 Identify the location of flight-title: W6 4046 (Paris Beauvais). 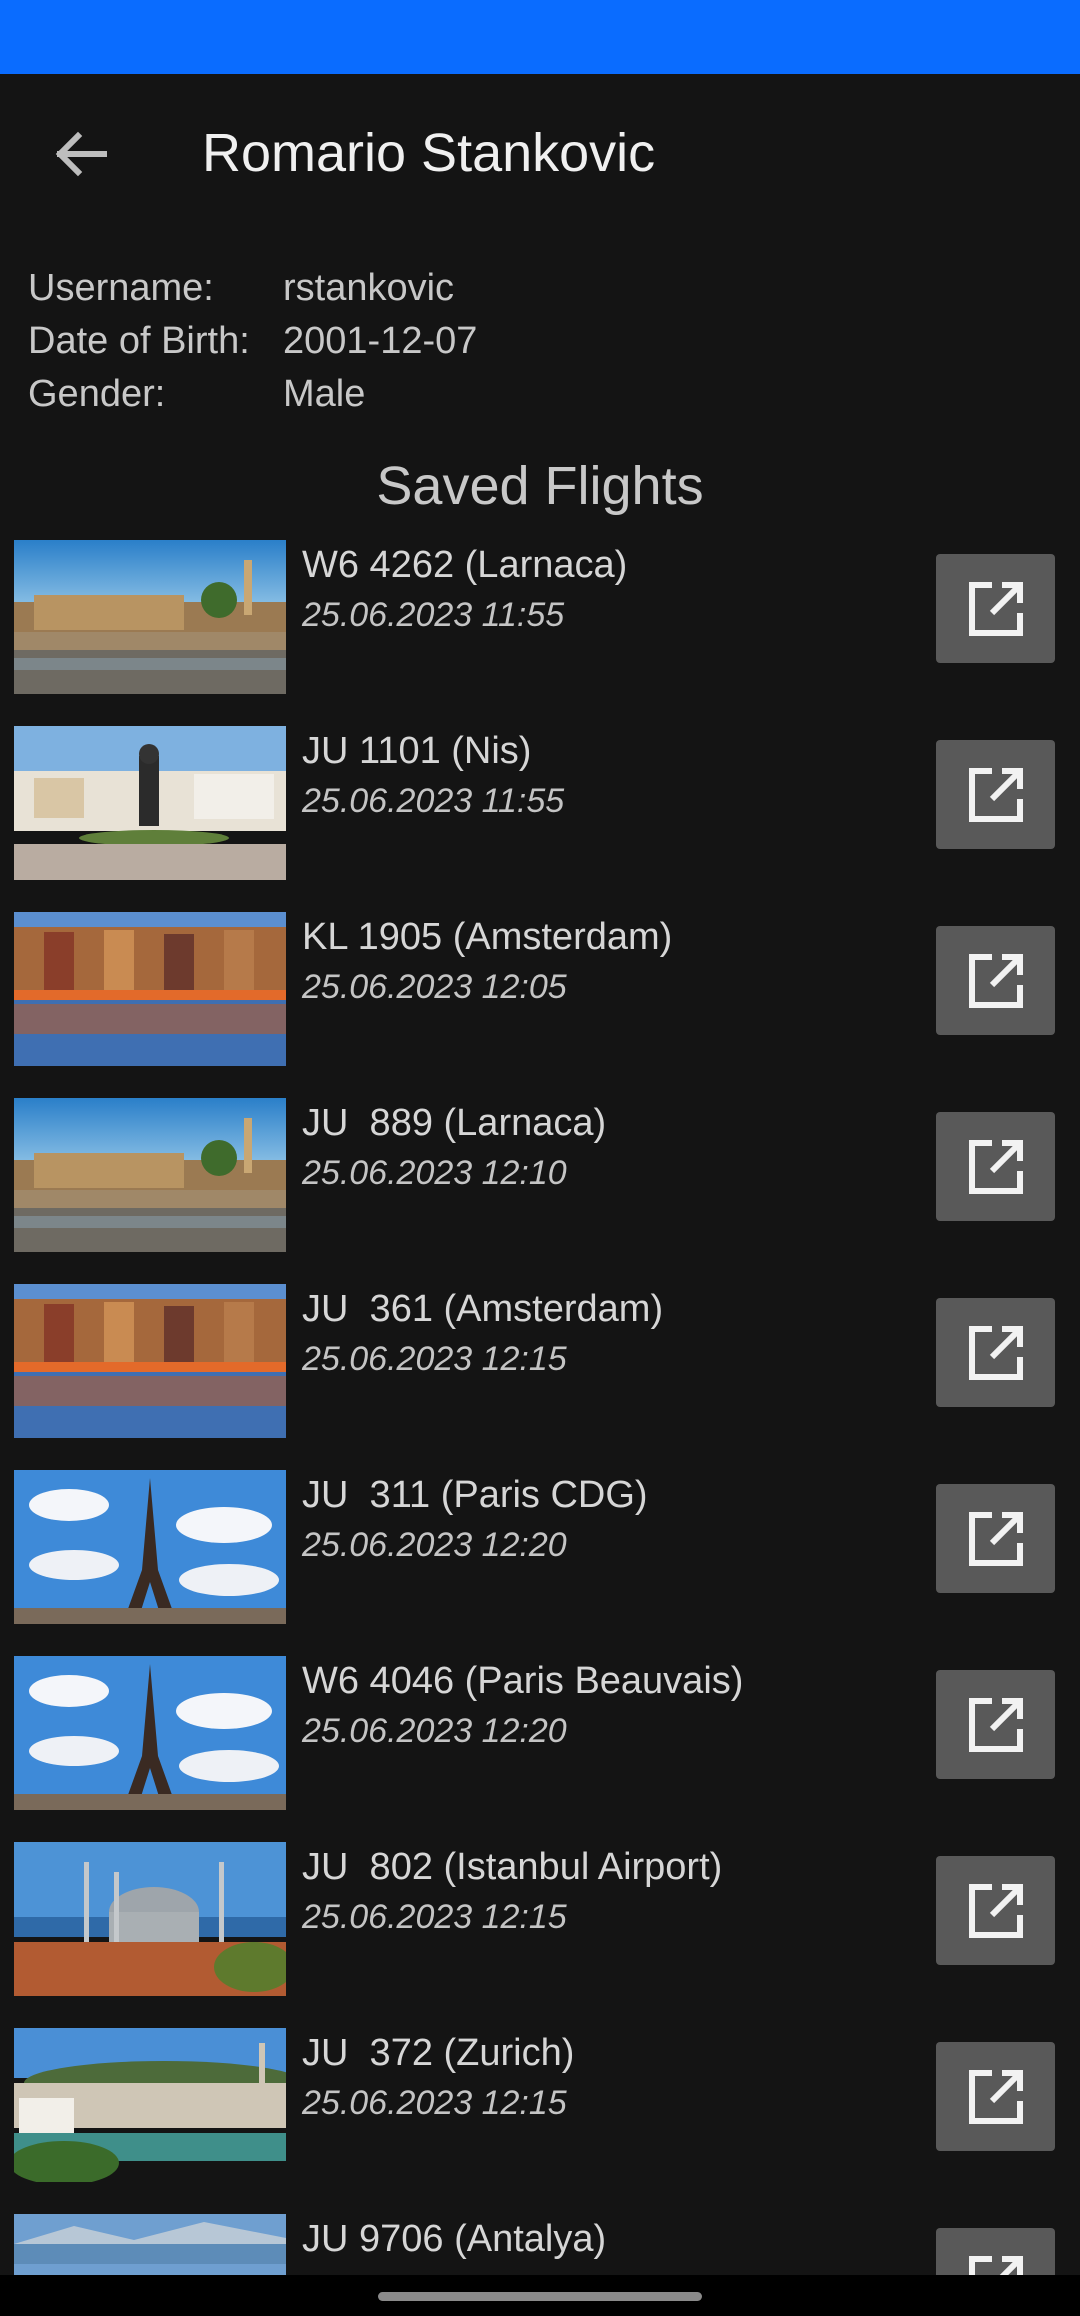
(523, 1681).